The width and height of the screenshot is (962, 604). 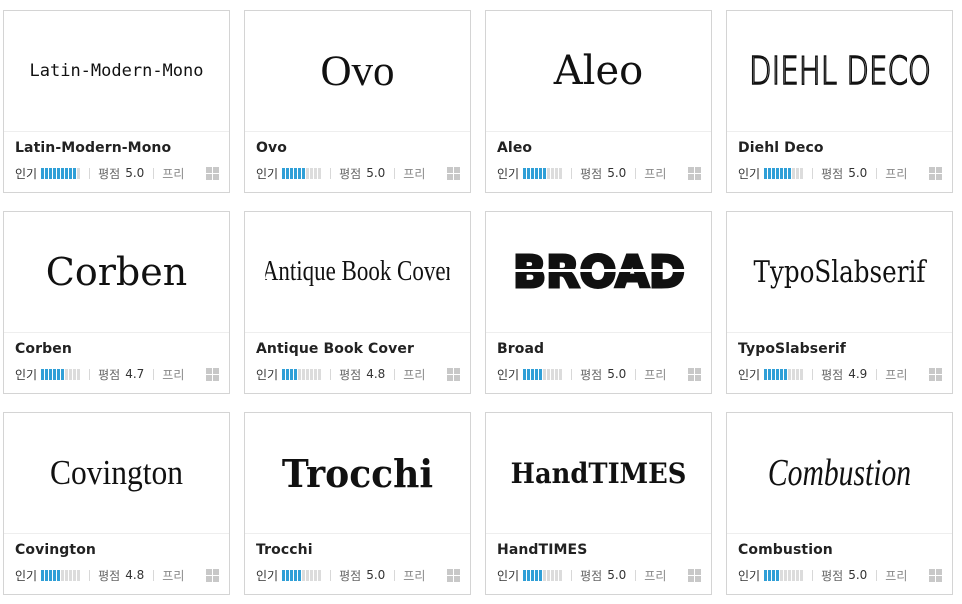 What do you see at coordinates (357, 272) in the screenshot?
I see `font-preview: Antique Book Cover` at bounding box center [357, 272].